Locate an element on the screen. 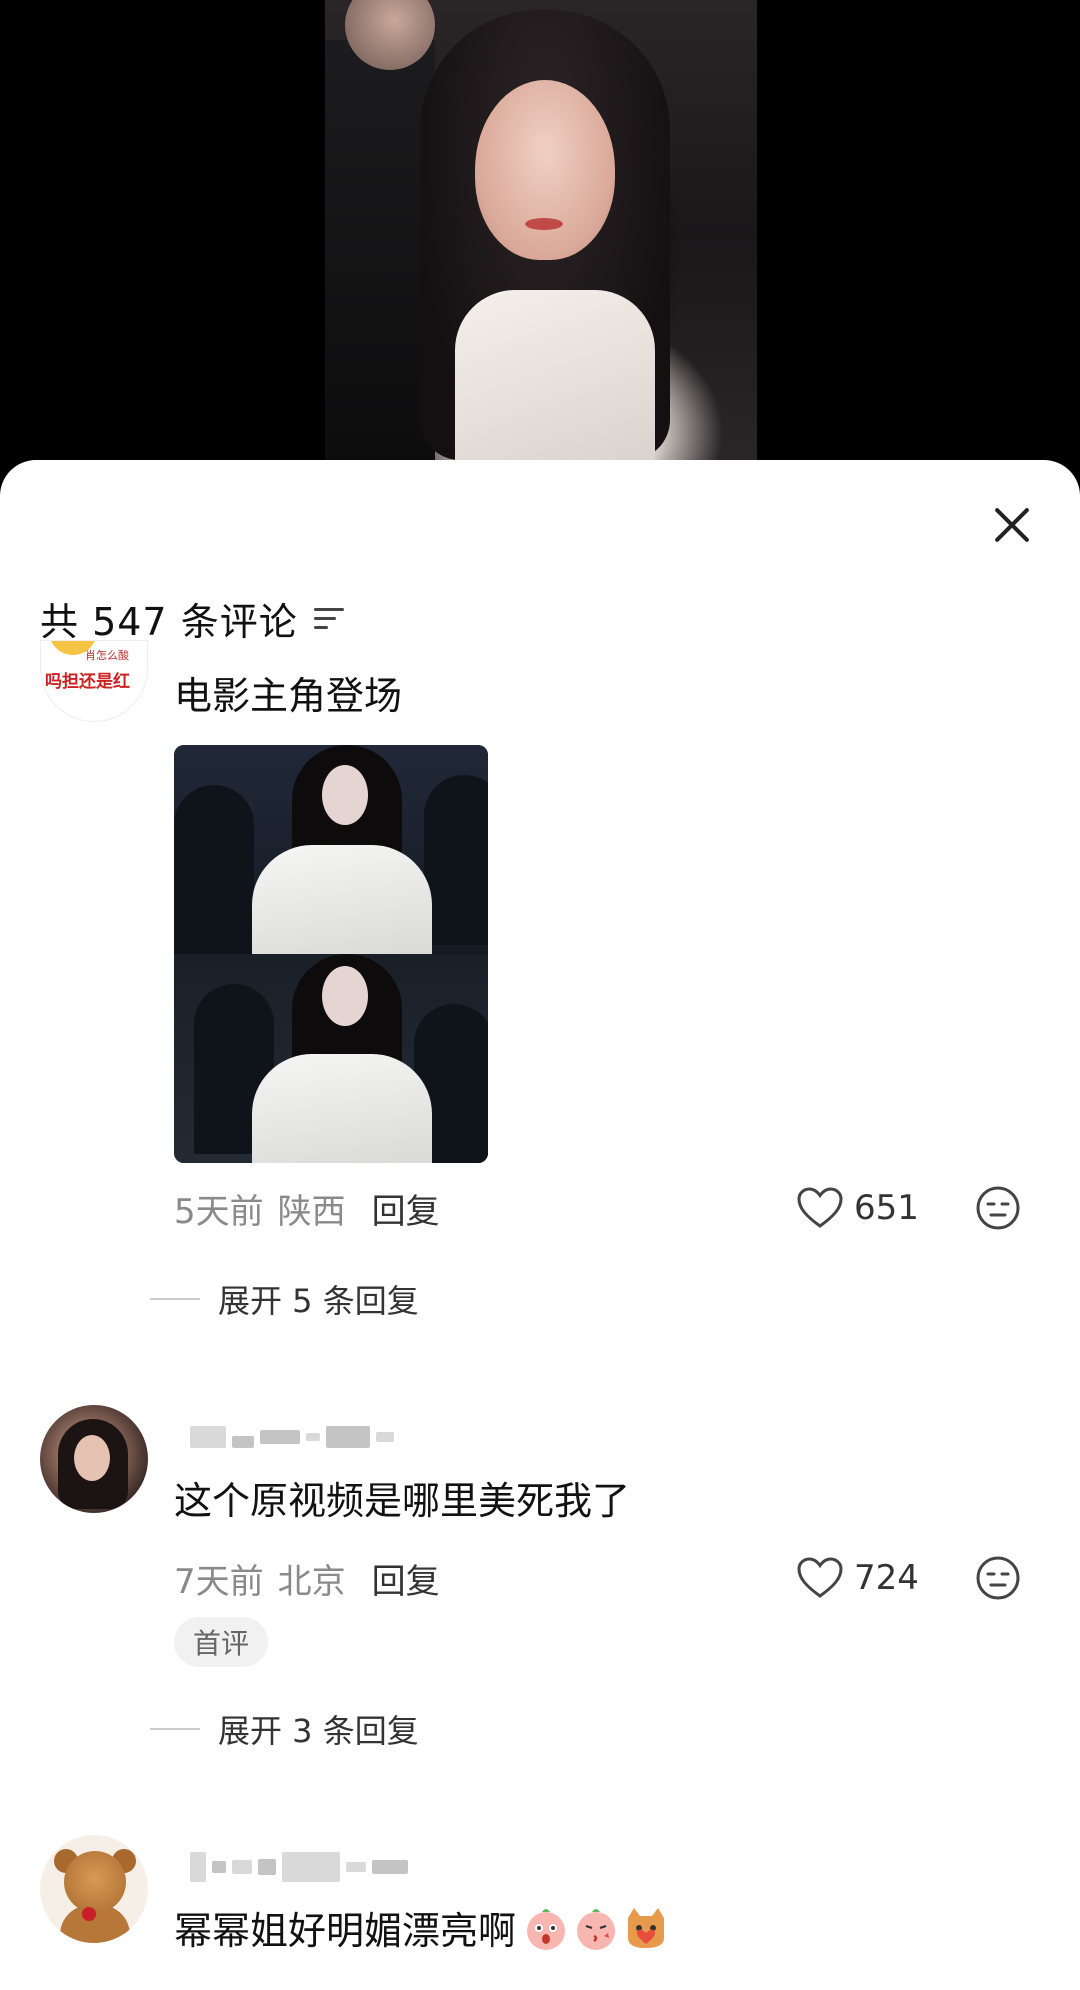 The height and width of the screenshot is (1990, 1080). comment-meta: 5天前 陕西 回复 is located at coordinates (307, 1208).